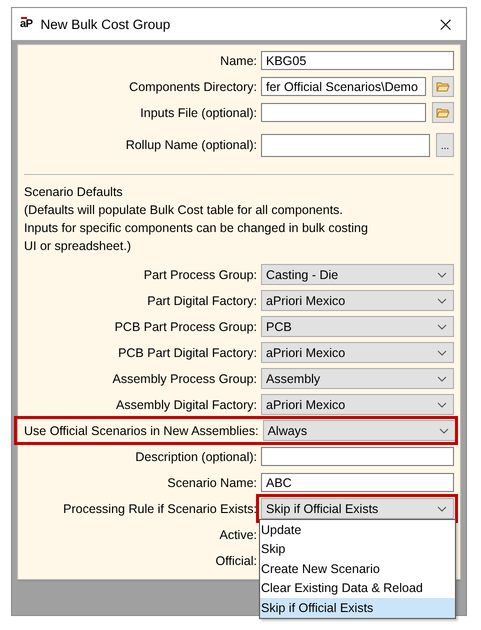 The height and width of the screenshot is (630, 481). What do you see at coordinates (359, 430) in the screenshot?
I see `dropdown-field: Always` at bounding box center [359, 430].